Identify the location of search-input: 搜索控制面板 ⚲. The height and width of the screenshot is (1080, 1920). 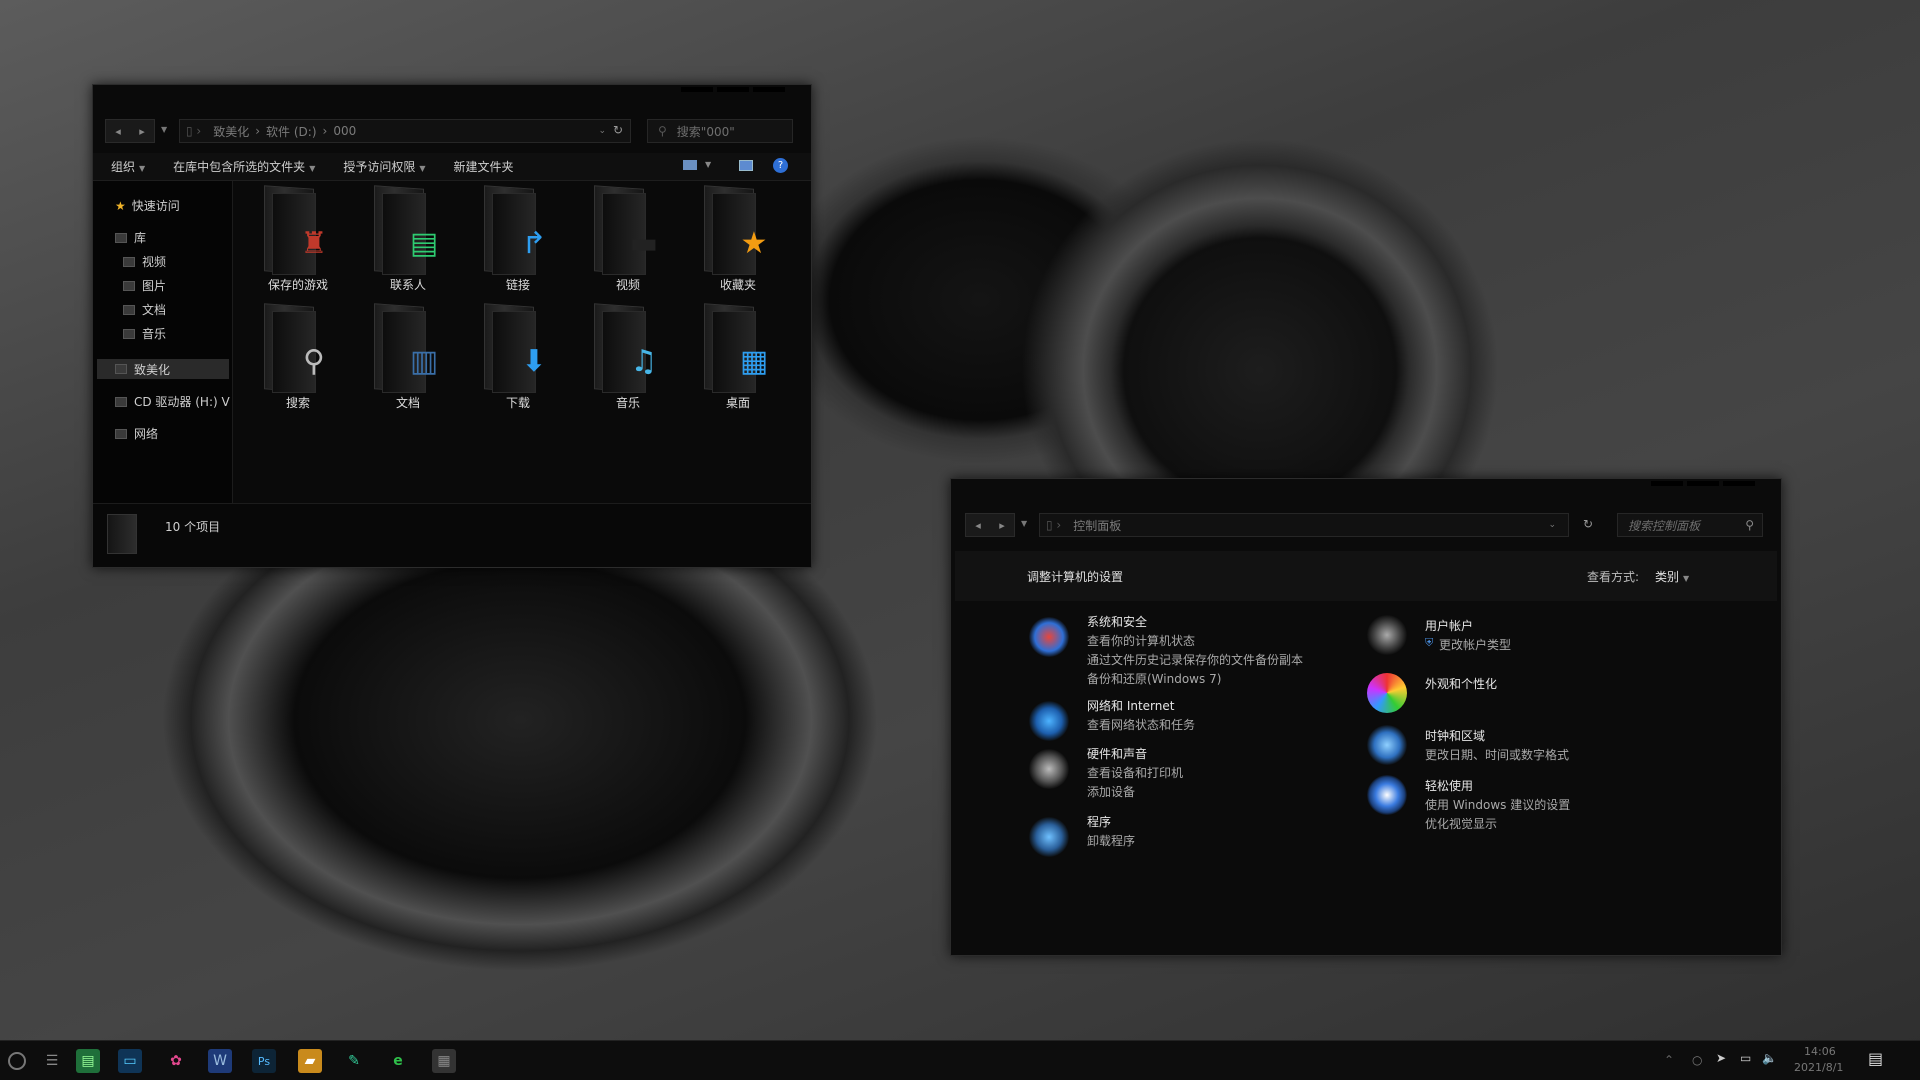
(1690, 525).